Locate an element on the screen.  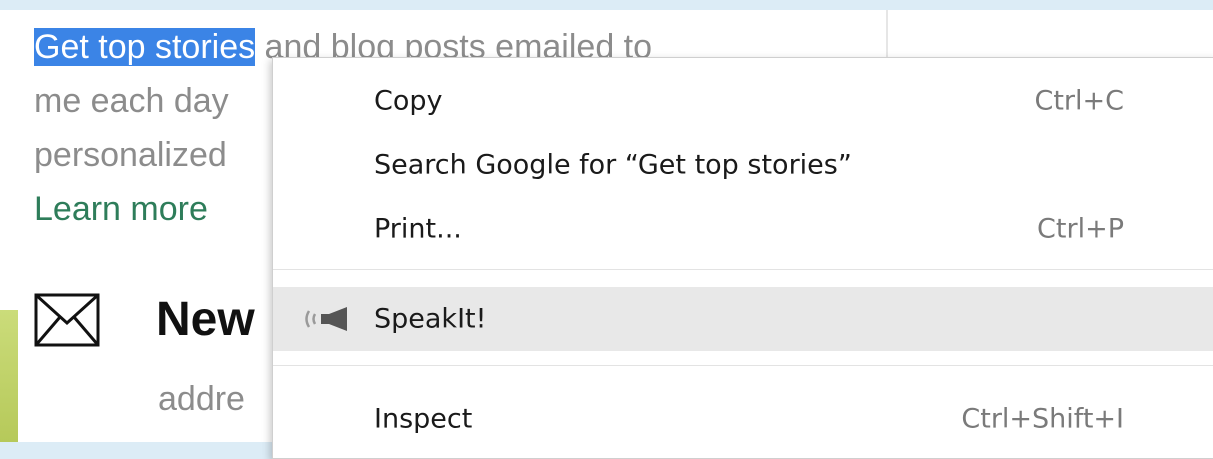
menu-item-shortcut: Ctrl+C is located at coordinates (1079, 101).